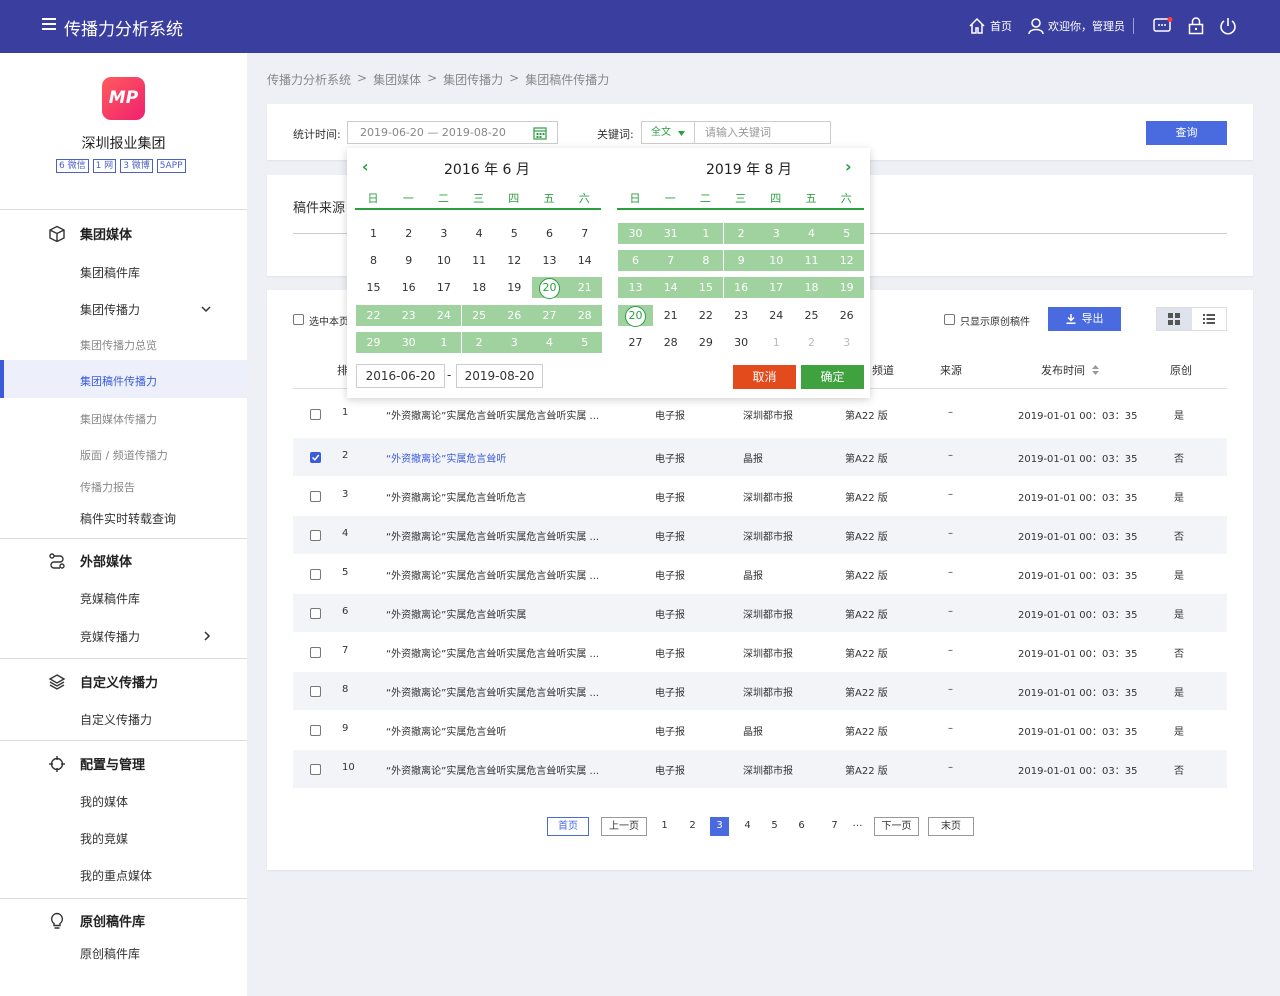 The height and width of the screenshot is (996, 1280). I want to click on sidebar-item-spread-report: 传播力报告, so click(107, 487).